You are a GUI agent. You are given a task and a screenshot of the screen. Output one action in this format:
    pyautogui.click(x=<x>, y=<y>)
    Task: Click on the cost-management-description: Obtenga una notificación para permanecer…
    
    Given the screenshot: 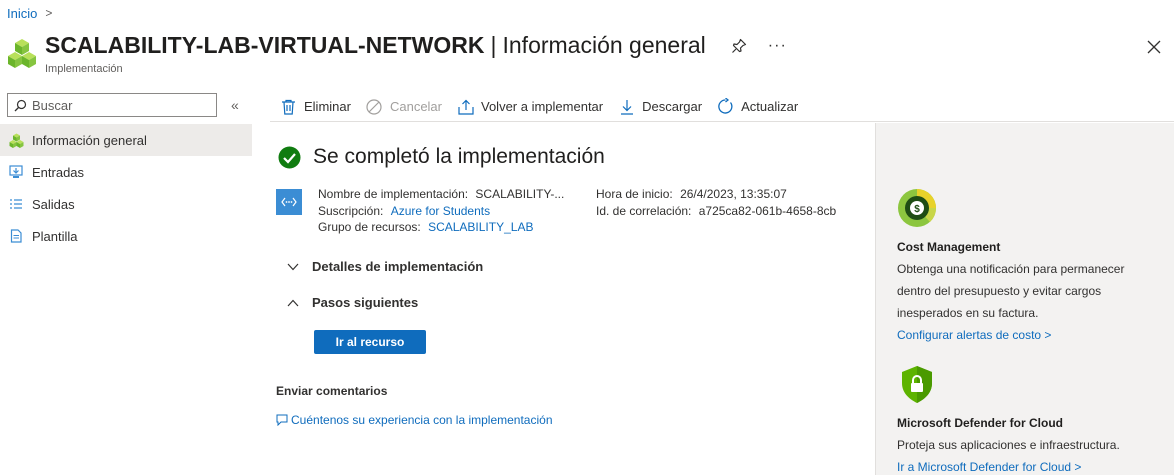 What is the action you would take?
    pyautogui.click(x=1011, y=291)
    